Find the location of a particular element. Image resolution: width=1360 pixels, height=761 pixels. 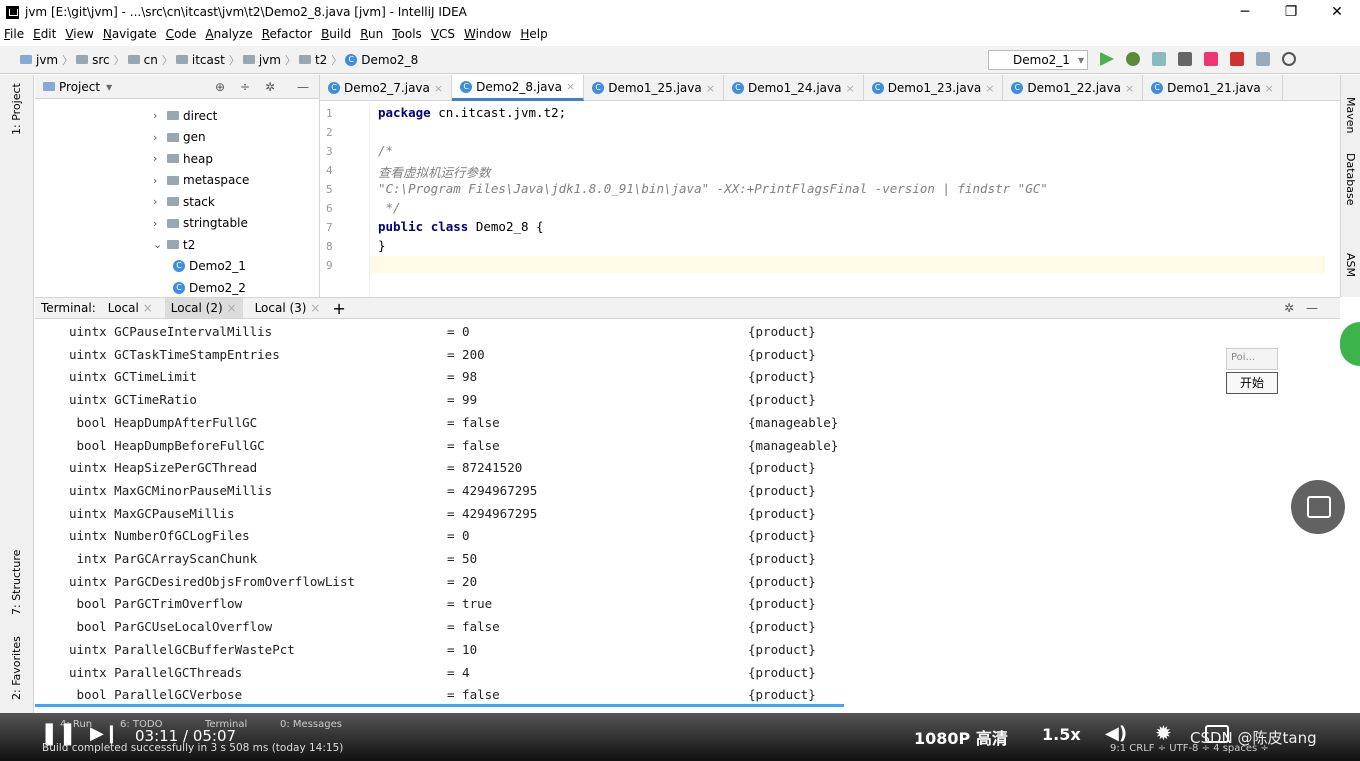

run-icon is located at coordinates (1107, 59).